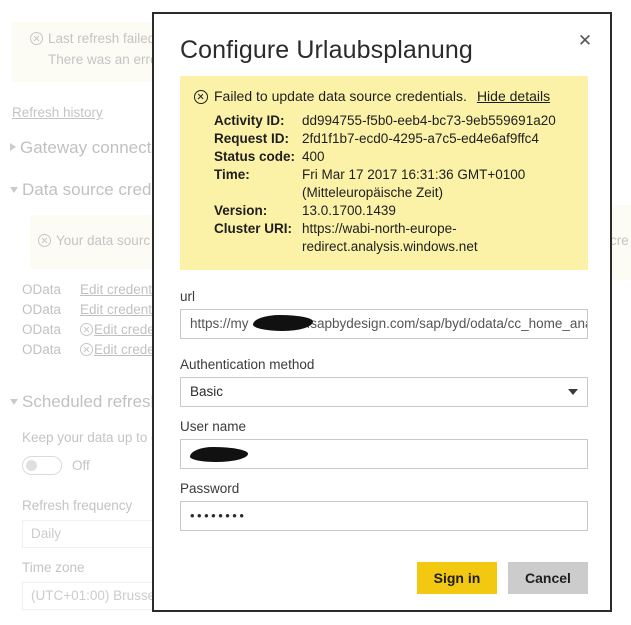  What do you see at coordinates (77, 505) in the screenshot?
I see `refresh-frequency-label: Refresh frequency` at bounding box center [77, 505].